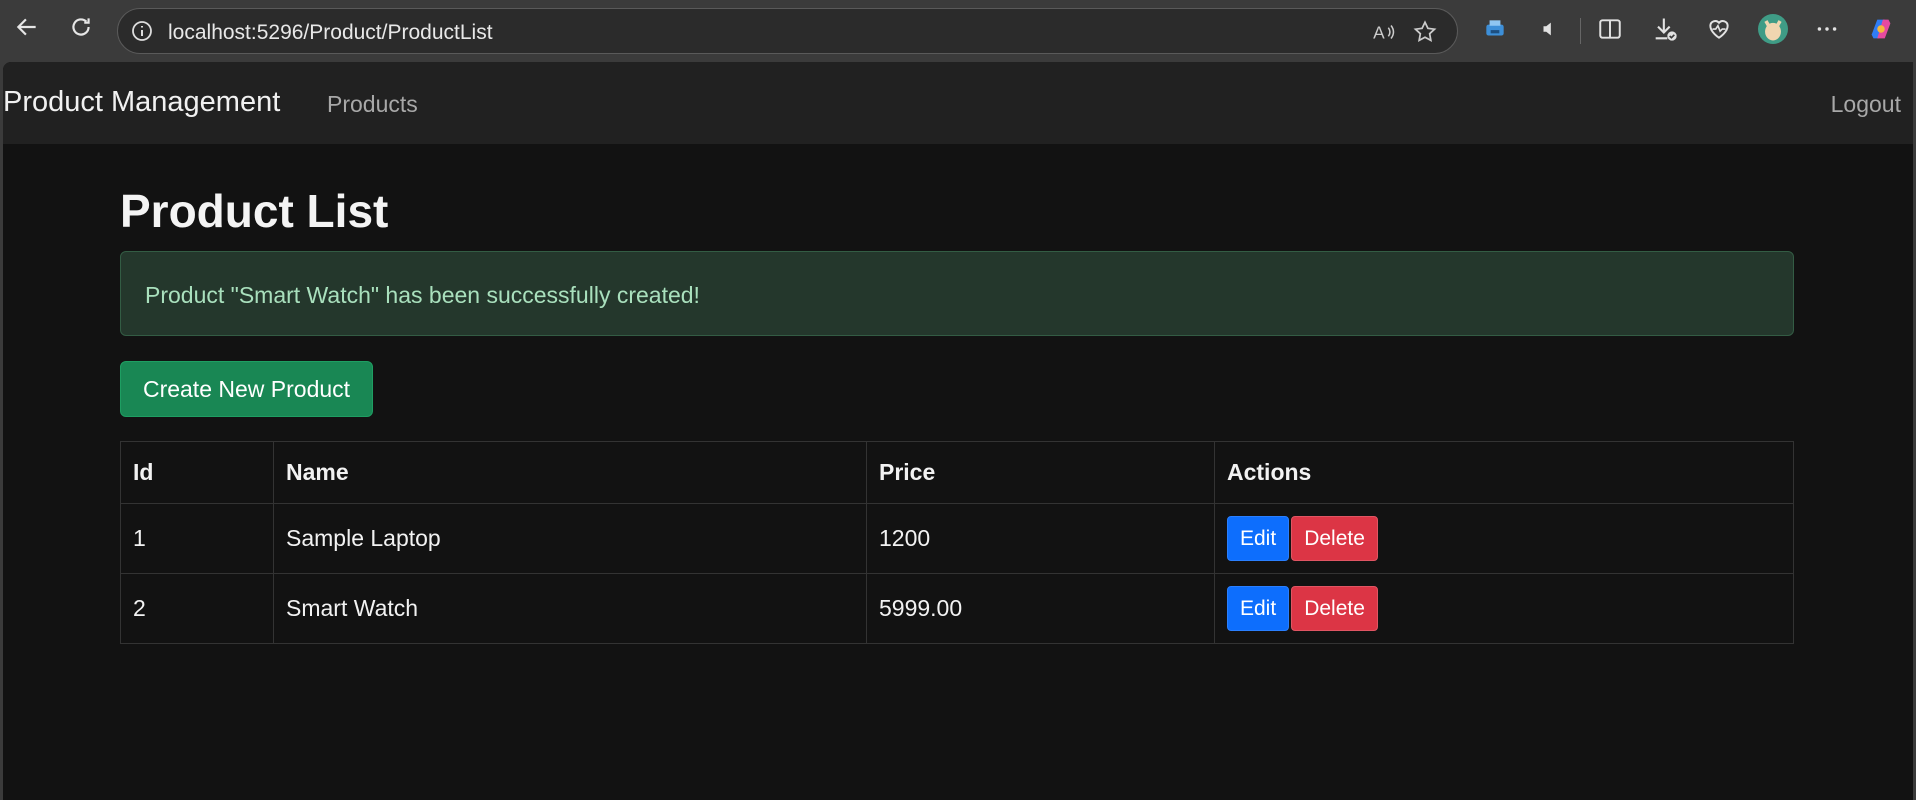 This screenshot has width=1916, height=800. What do you see at coordinates (372, 104) in the screenshot?
I see `nav-link-products: Products` at bounding box center [372, 104].